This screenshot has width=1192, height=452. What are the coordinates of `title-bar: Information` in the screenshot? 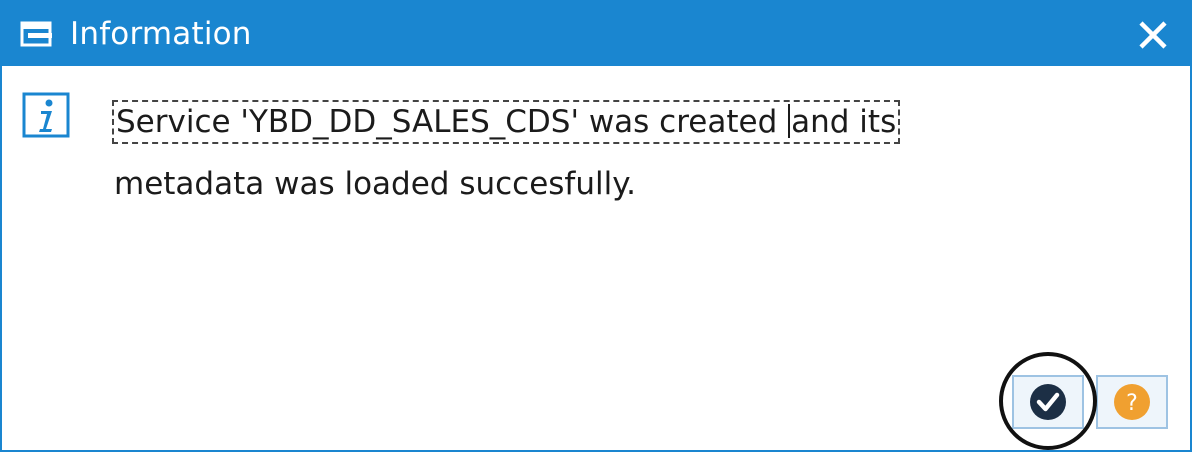 It's located at (596, 34).